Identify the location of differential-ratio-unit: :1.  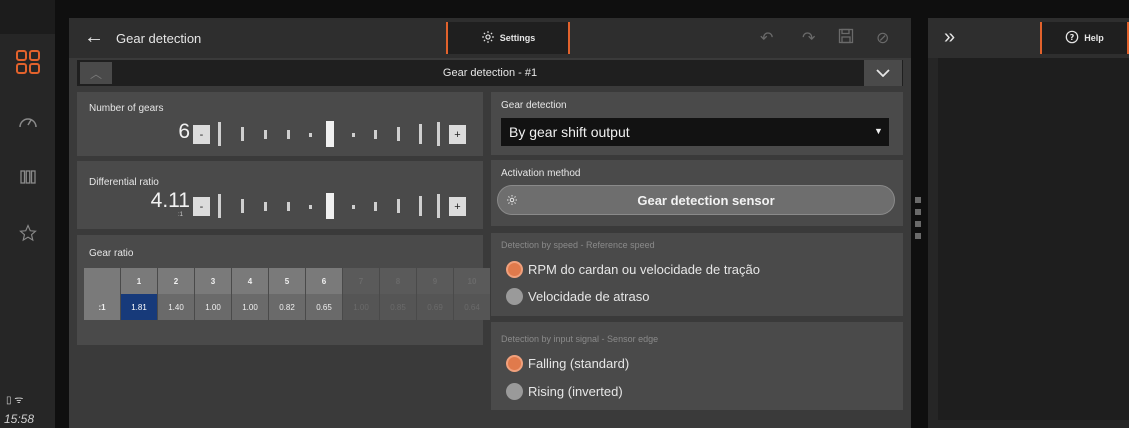
(181, 215).